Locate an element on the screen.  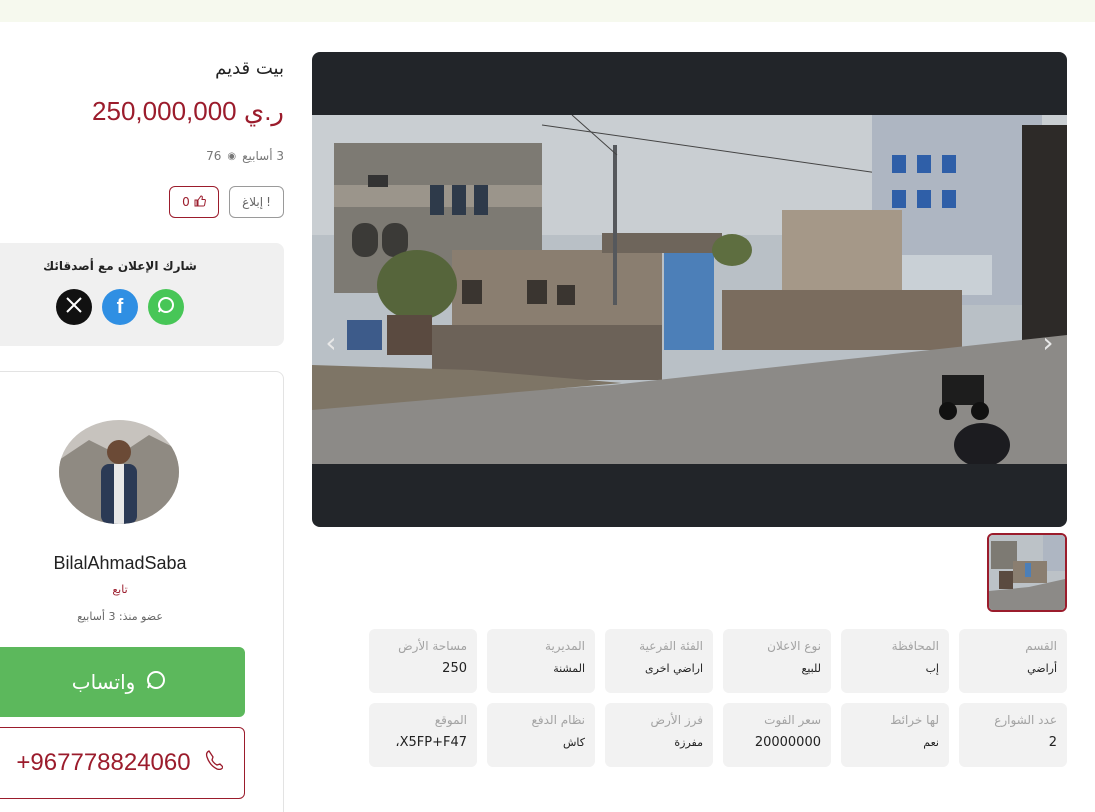
phone-number: +967778824060 is located at coordinates (103, 762).